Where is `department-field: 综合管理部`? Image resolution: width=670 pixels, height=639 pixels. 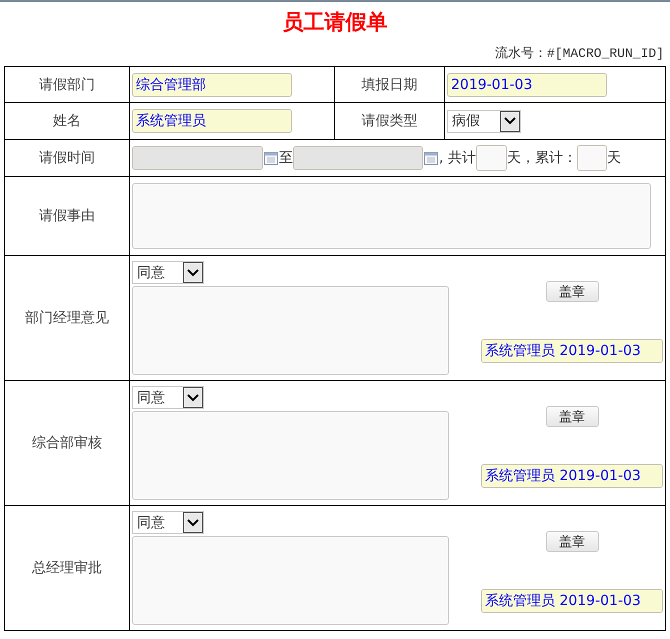 department-field: 综合管理部 is located at coordinates (212, 84).